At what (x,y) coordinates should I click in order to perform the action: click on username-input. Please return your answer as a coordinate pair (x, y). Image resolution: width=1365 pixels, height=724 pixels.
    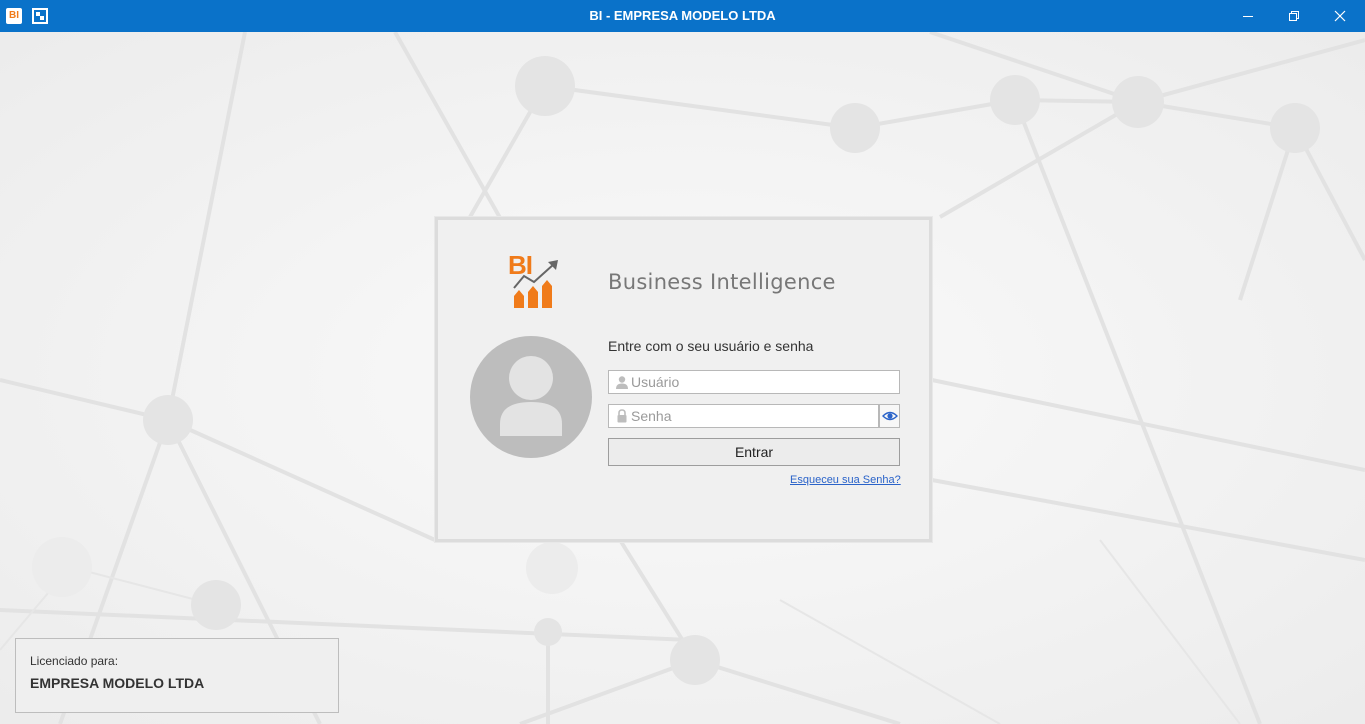
    Looking at the image, I should click on (763, 382).